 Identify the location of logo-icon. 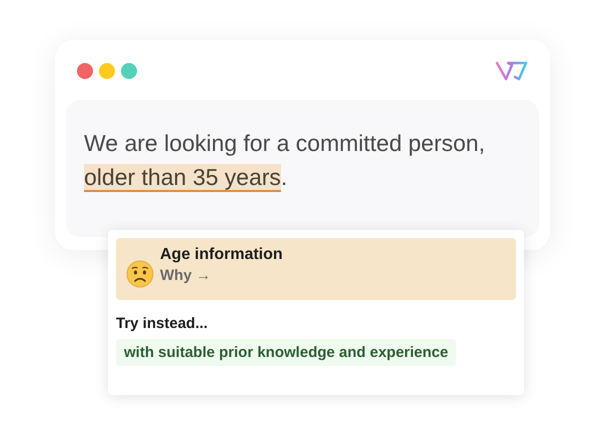
(511, 71).